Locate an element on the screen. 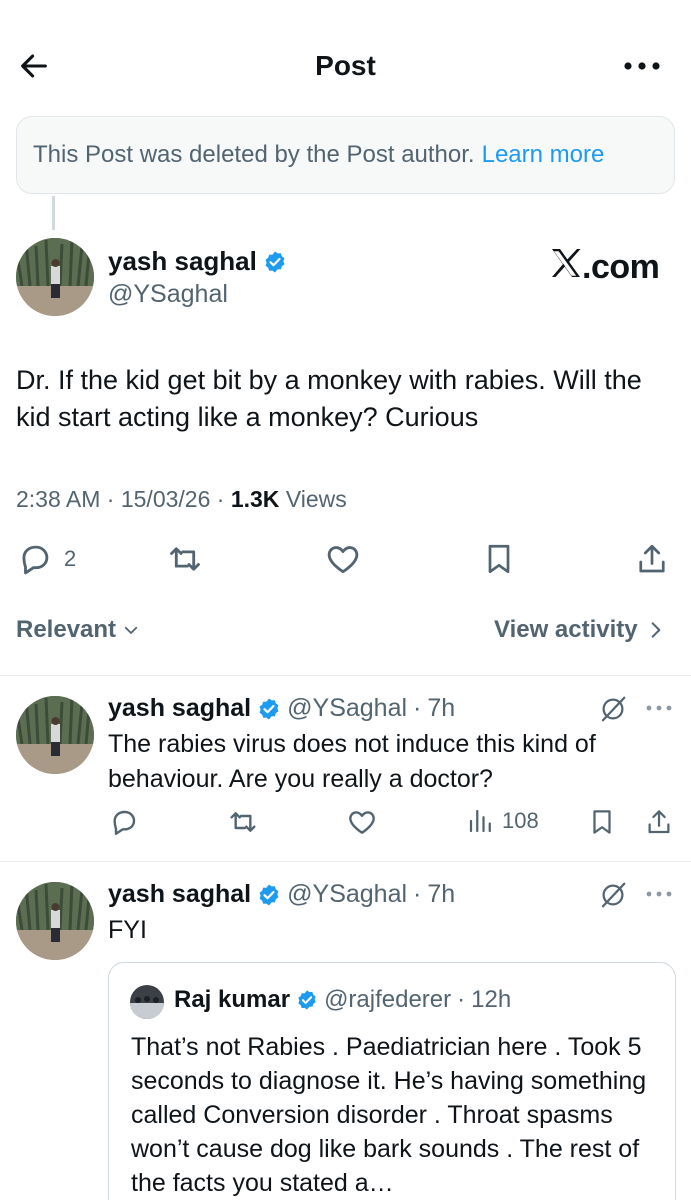  watermark-domain: .com is located at coordinates (621, 267).